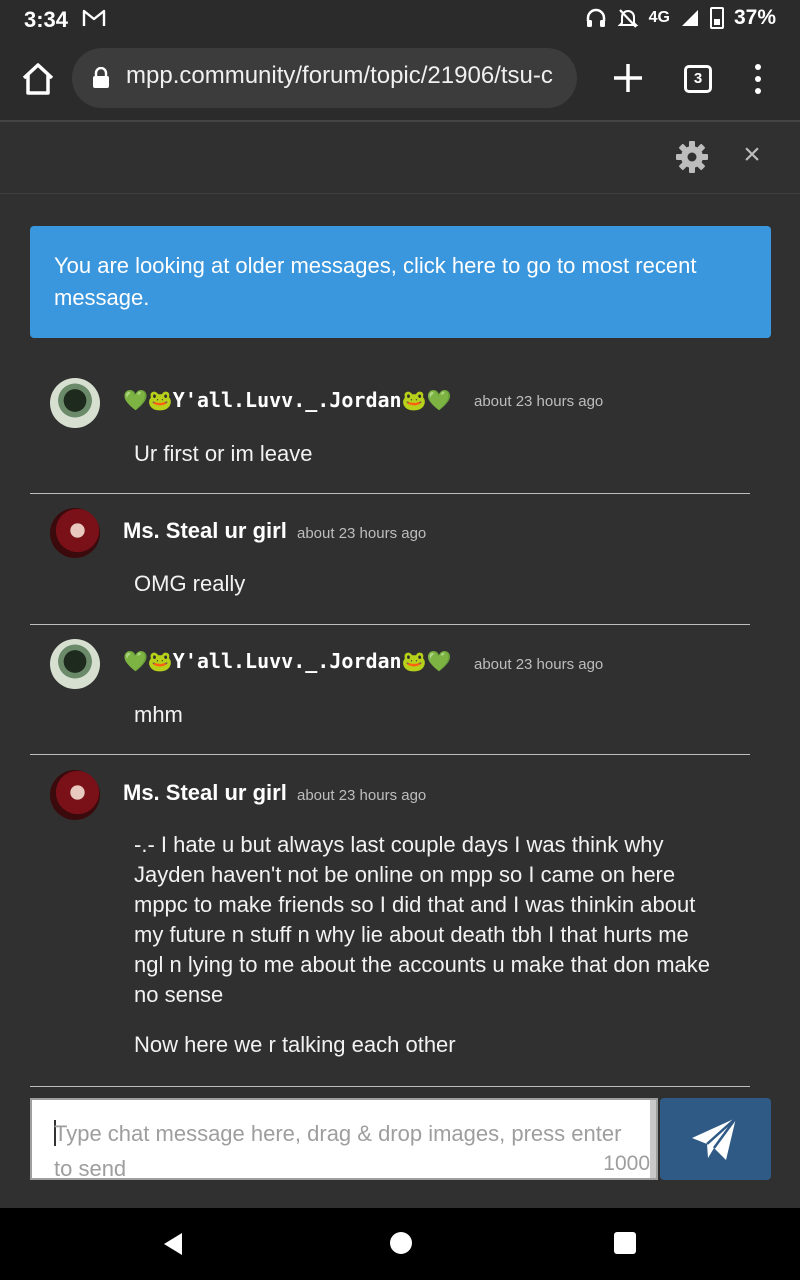  Describe the element at coordinates (400, 19) in the screenshot. I see `status-bar: 3:34 4G 37%` at that location.